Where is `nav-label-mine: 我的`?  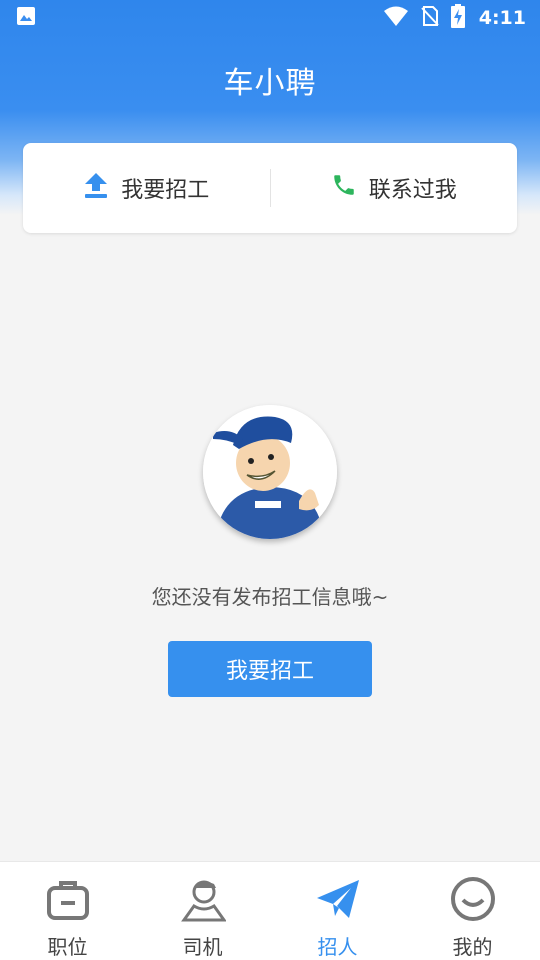
nav-label-mine: 我的 is located at coordinates (472, 947).